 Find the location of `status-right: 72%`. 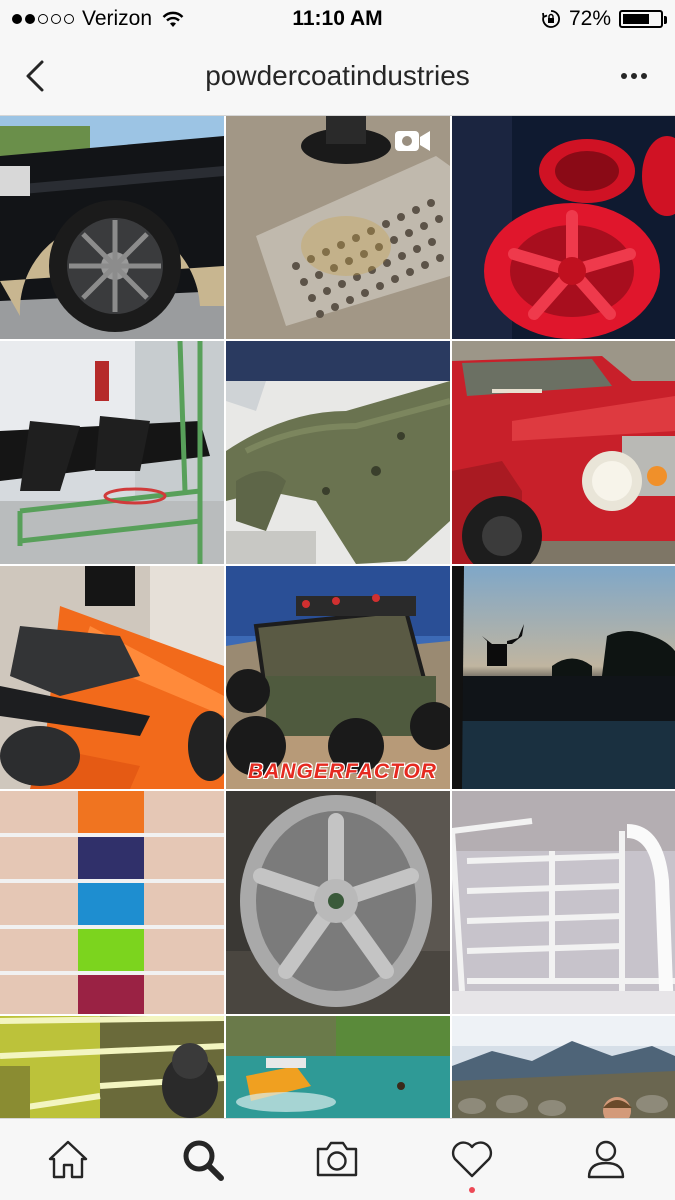

status-right: 72% is located at coordinates (604, 19).